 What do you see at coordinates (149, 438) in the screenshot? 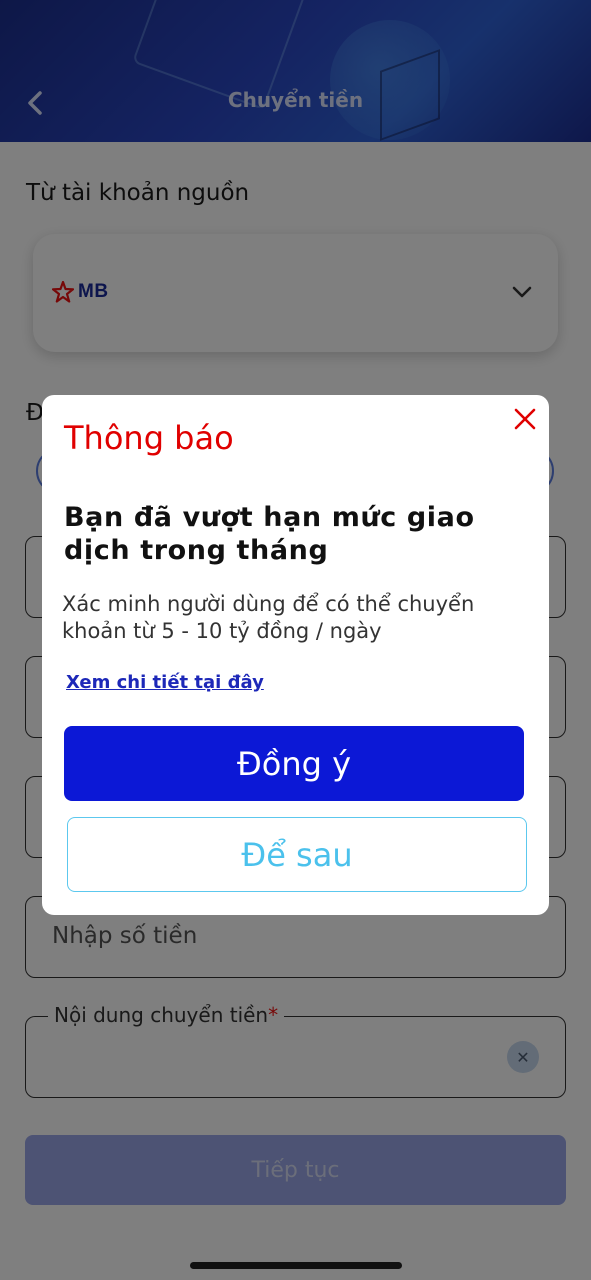
I see `dialog-title: Thông báo` at bounding box center [149, 438].